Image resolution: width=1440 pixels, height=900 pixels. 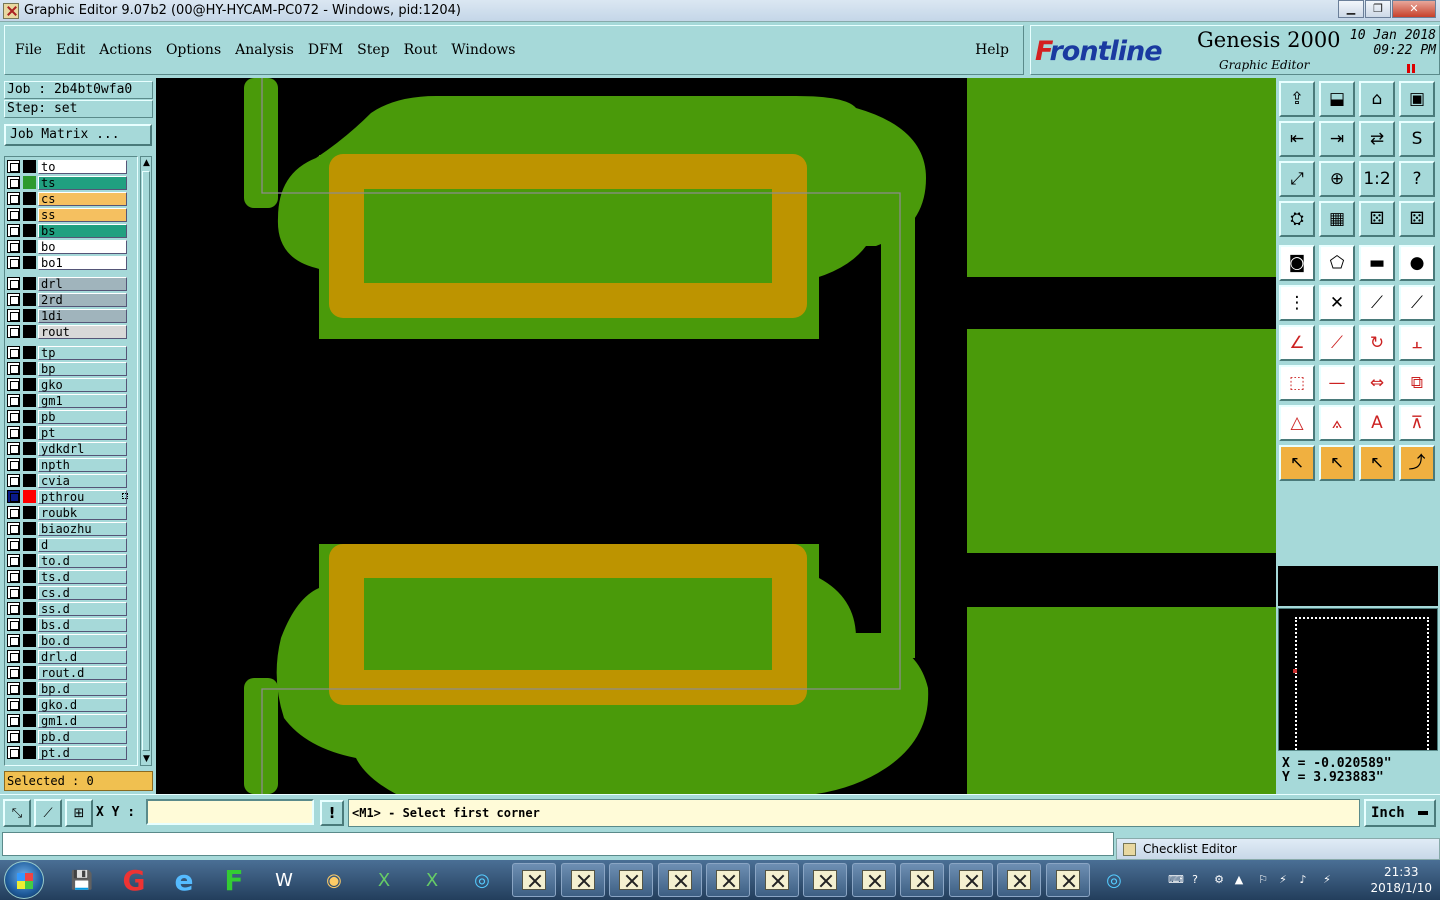 I want to click on layer-name: bp, so click(x=82, y=368).